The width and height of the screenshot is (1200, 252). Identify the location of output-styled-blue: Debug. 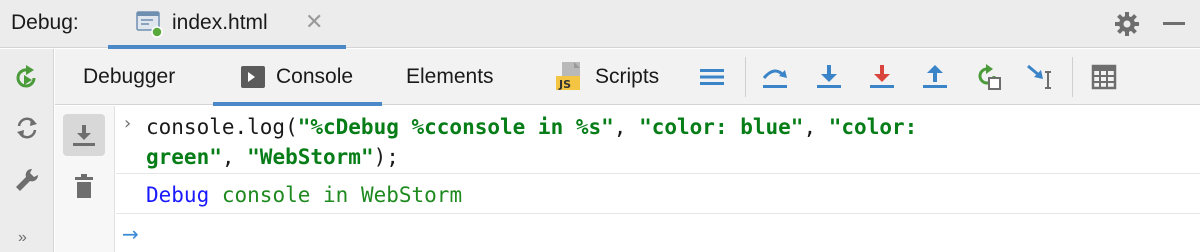
(178, 195).